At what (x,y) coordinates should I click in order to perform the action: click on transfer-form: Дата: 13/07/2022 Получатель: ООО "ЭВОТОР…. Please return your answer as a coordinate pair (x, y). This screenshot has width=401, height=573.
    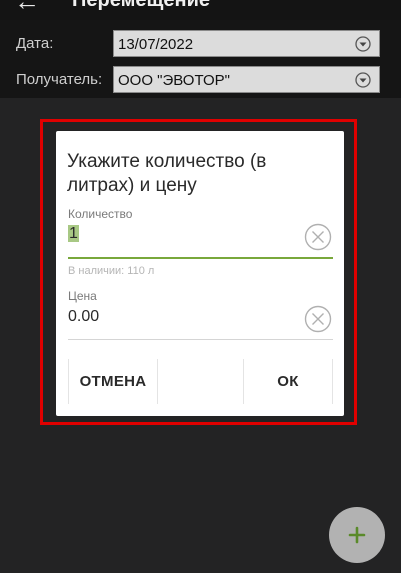
    Looking at the image, I should click on (200, 59).